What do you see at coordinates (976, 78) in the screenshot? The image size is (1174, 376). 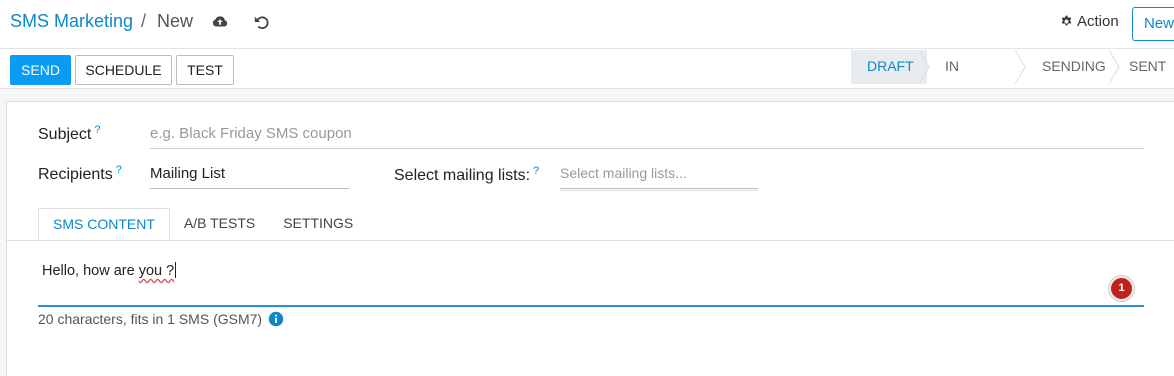 I see `status-in-queue: IN QUEUE` at bounding box center [976, 78].